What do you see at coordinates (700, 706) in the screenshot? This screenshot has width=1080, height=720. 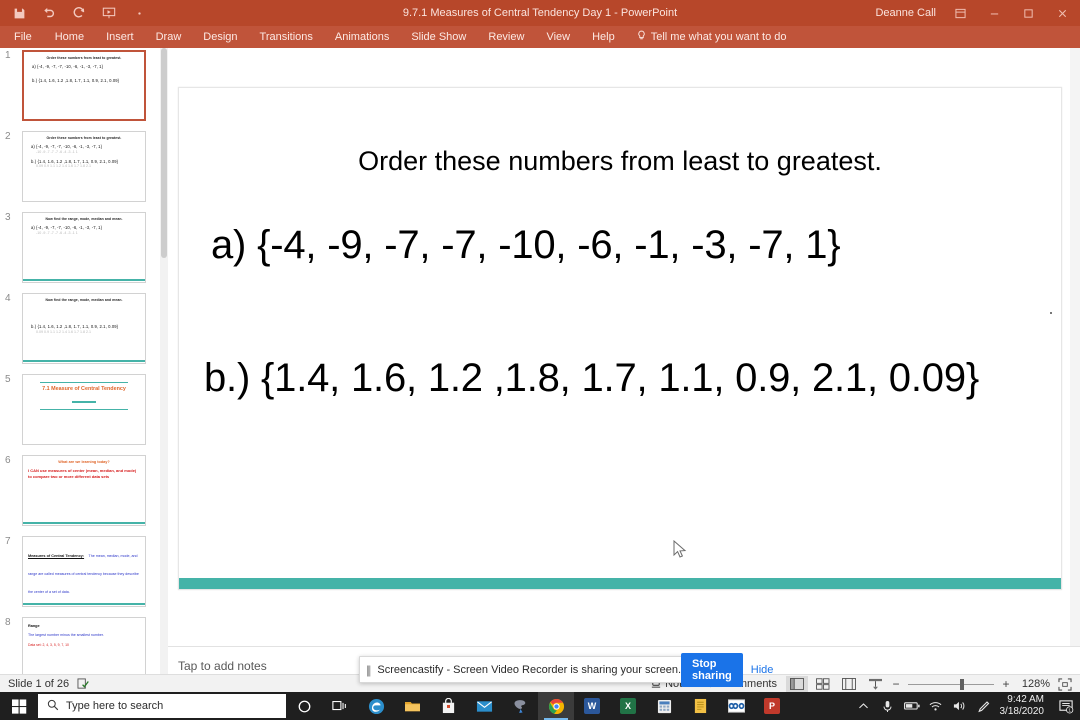 I see `notes-app-icon` at bounding box center [700, 706].